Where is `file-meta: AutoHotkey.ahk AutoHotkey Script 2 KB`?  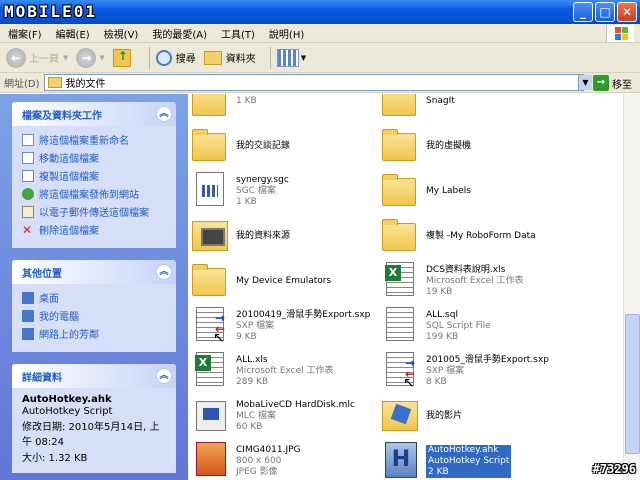 file-meta: AutoHotkey.ahk AutoHotkey Script 2 KB is located at coordinates (469, 461).